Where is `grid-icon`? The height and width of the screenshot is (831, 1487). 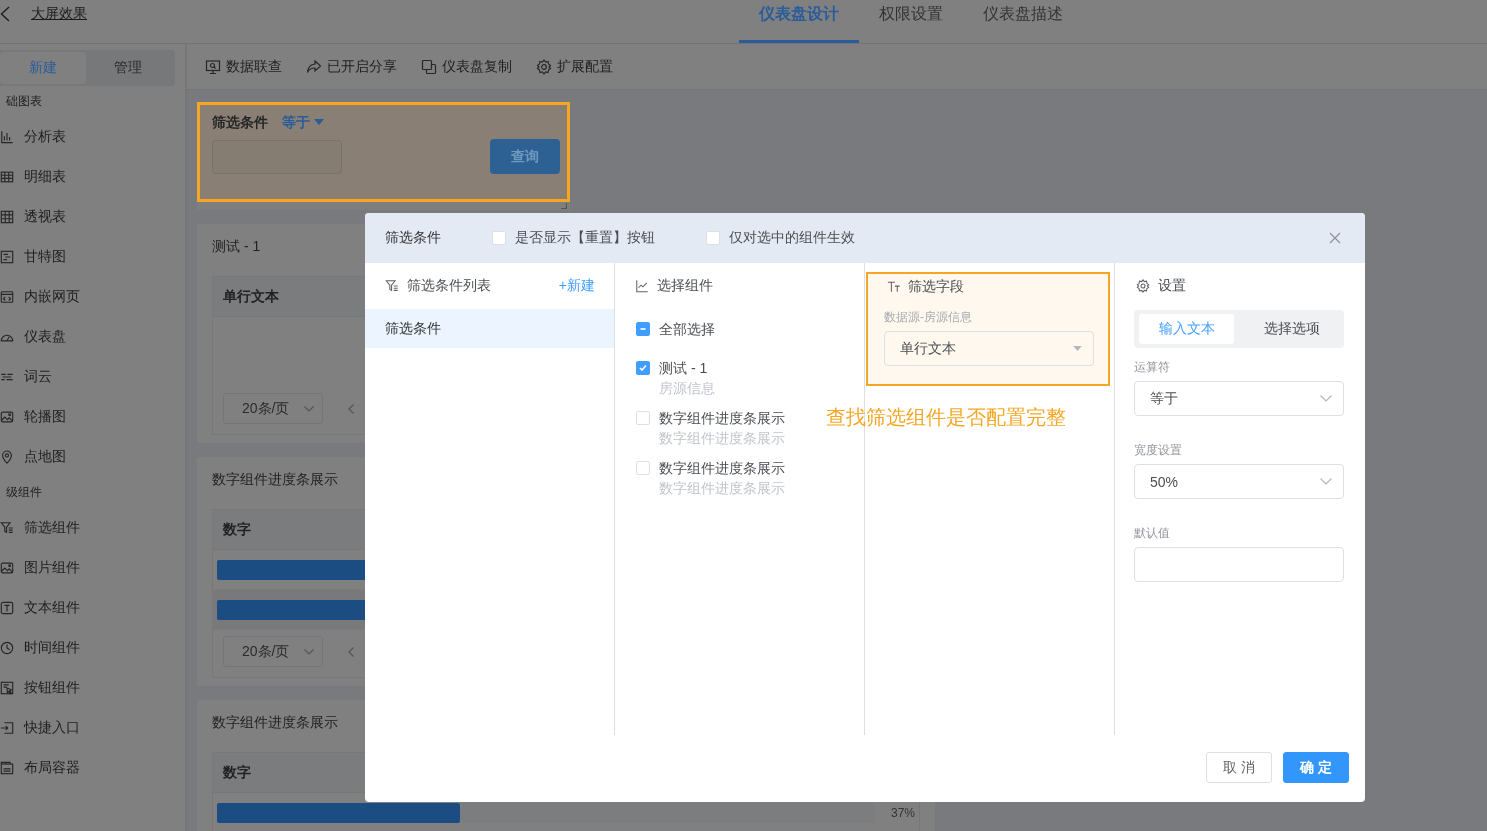
grid-icon is located at coordinates (7, 217).